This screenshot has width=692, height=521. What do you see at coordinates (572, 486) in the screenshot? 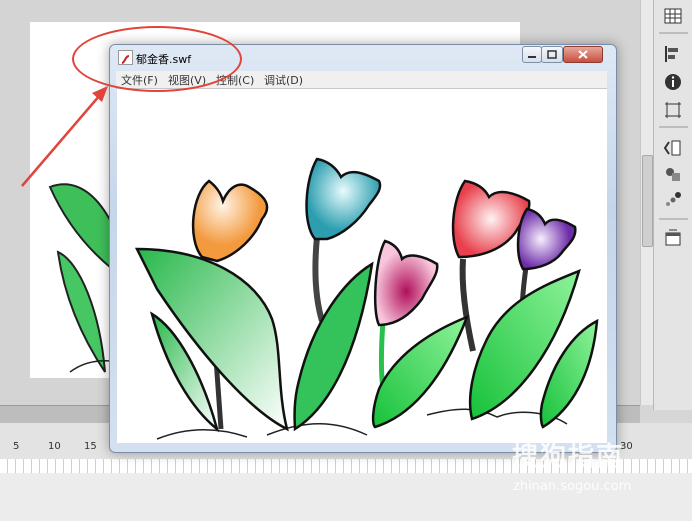
I see `watermark-url: zhinan.sogou.com` at bounding box center [572, 486].